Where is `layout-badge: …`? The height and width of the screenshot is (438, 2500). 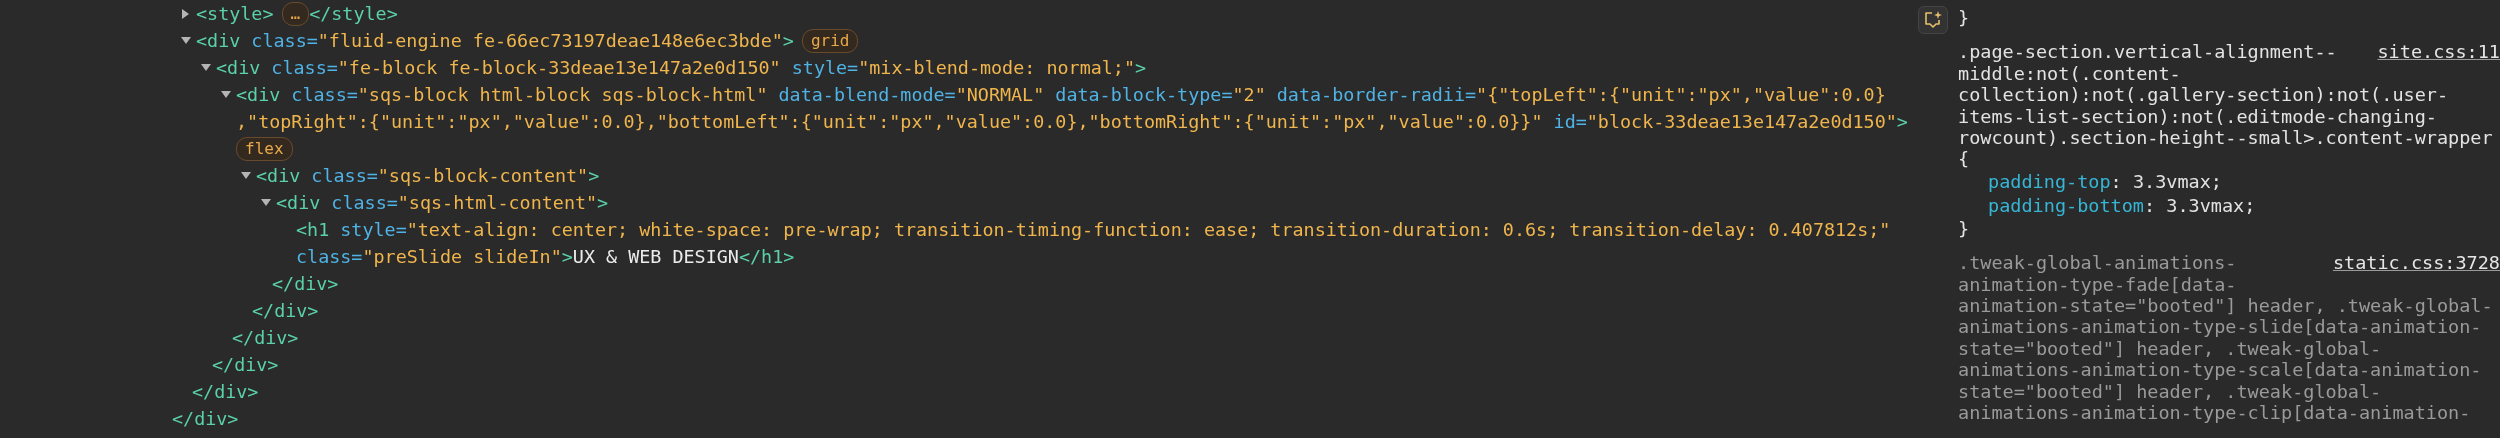
layout-badge: … is located at coordinates (295, 13).